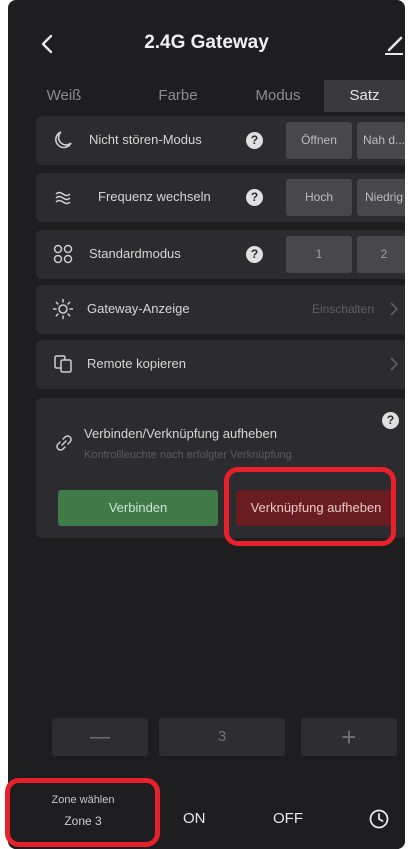  Describe the element at coordinates (220, 197) in the screenshot. I see `frequency-row: Frequenz wechseln ? Hoch Niedrig` at that location.